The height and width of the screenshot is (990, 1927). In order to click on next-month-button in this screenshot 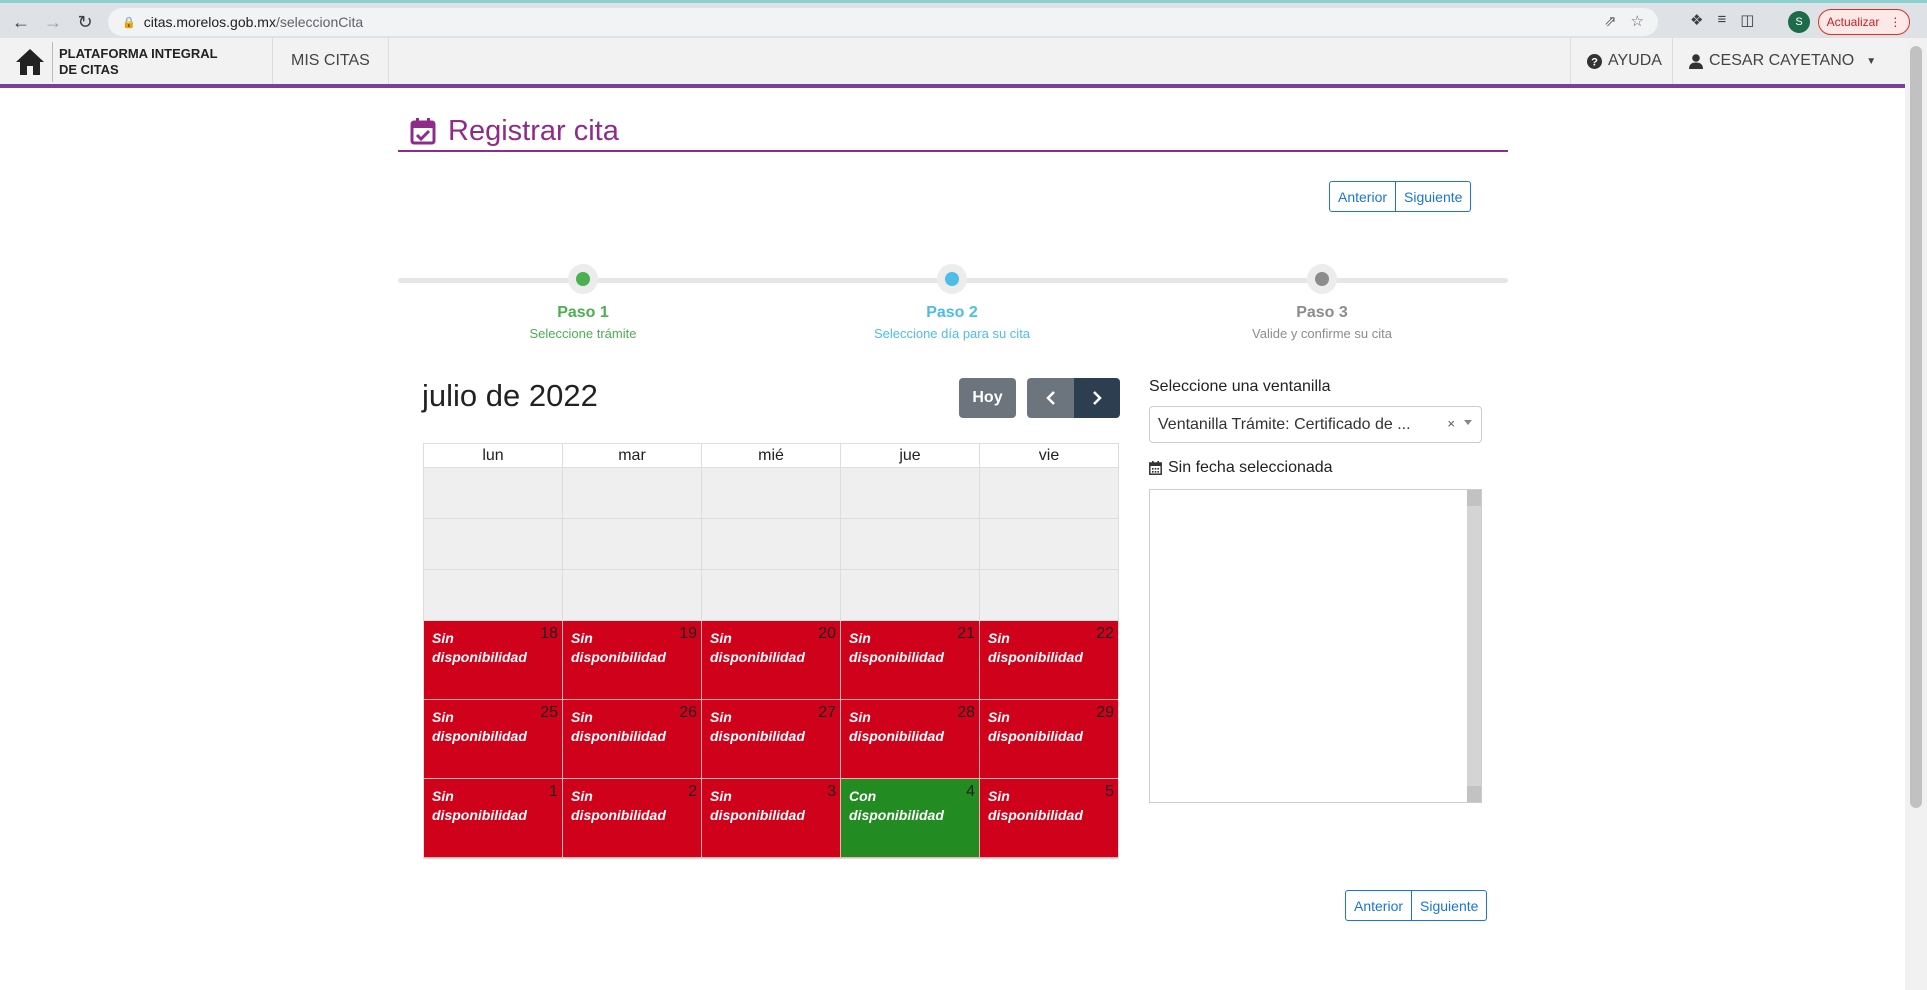, I will do `click(1097, 398)`.